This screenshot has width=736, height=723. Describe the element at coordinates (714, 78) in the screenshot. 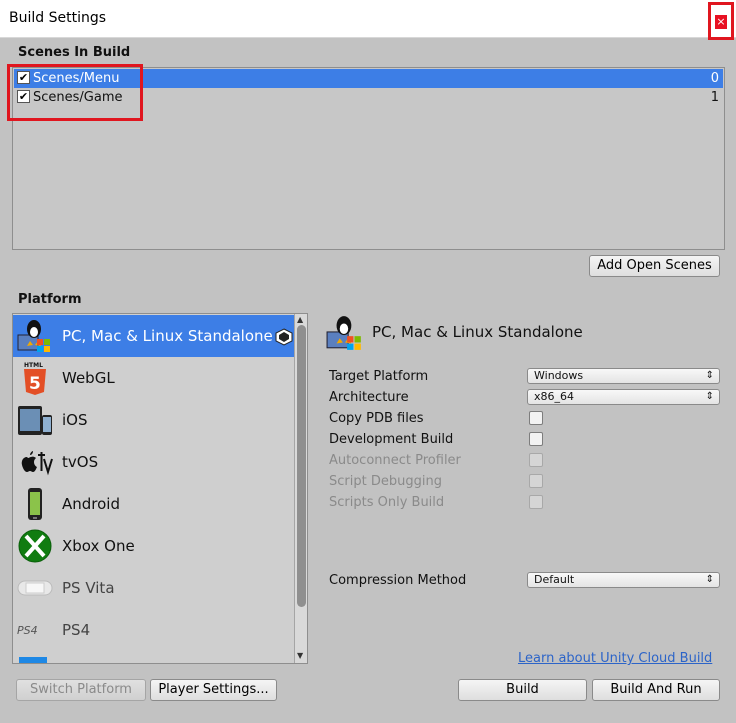

I see `scene-index: 0` at that location.